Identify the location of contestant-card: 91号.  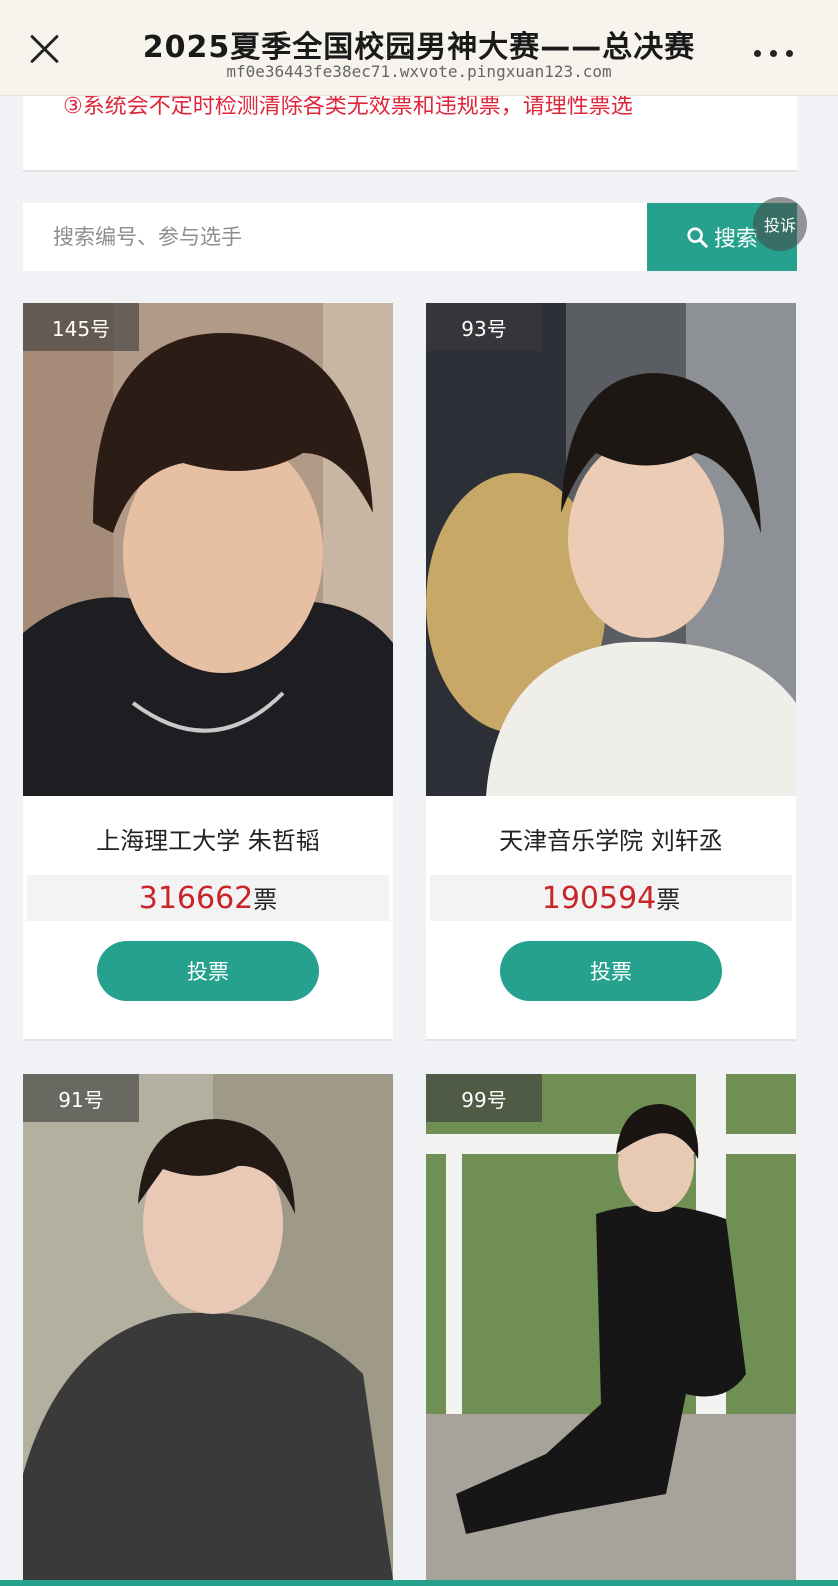
(208, 1327).